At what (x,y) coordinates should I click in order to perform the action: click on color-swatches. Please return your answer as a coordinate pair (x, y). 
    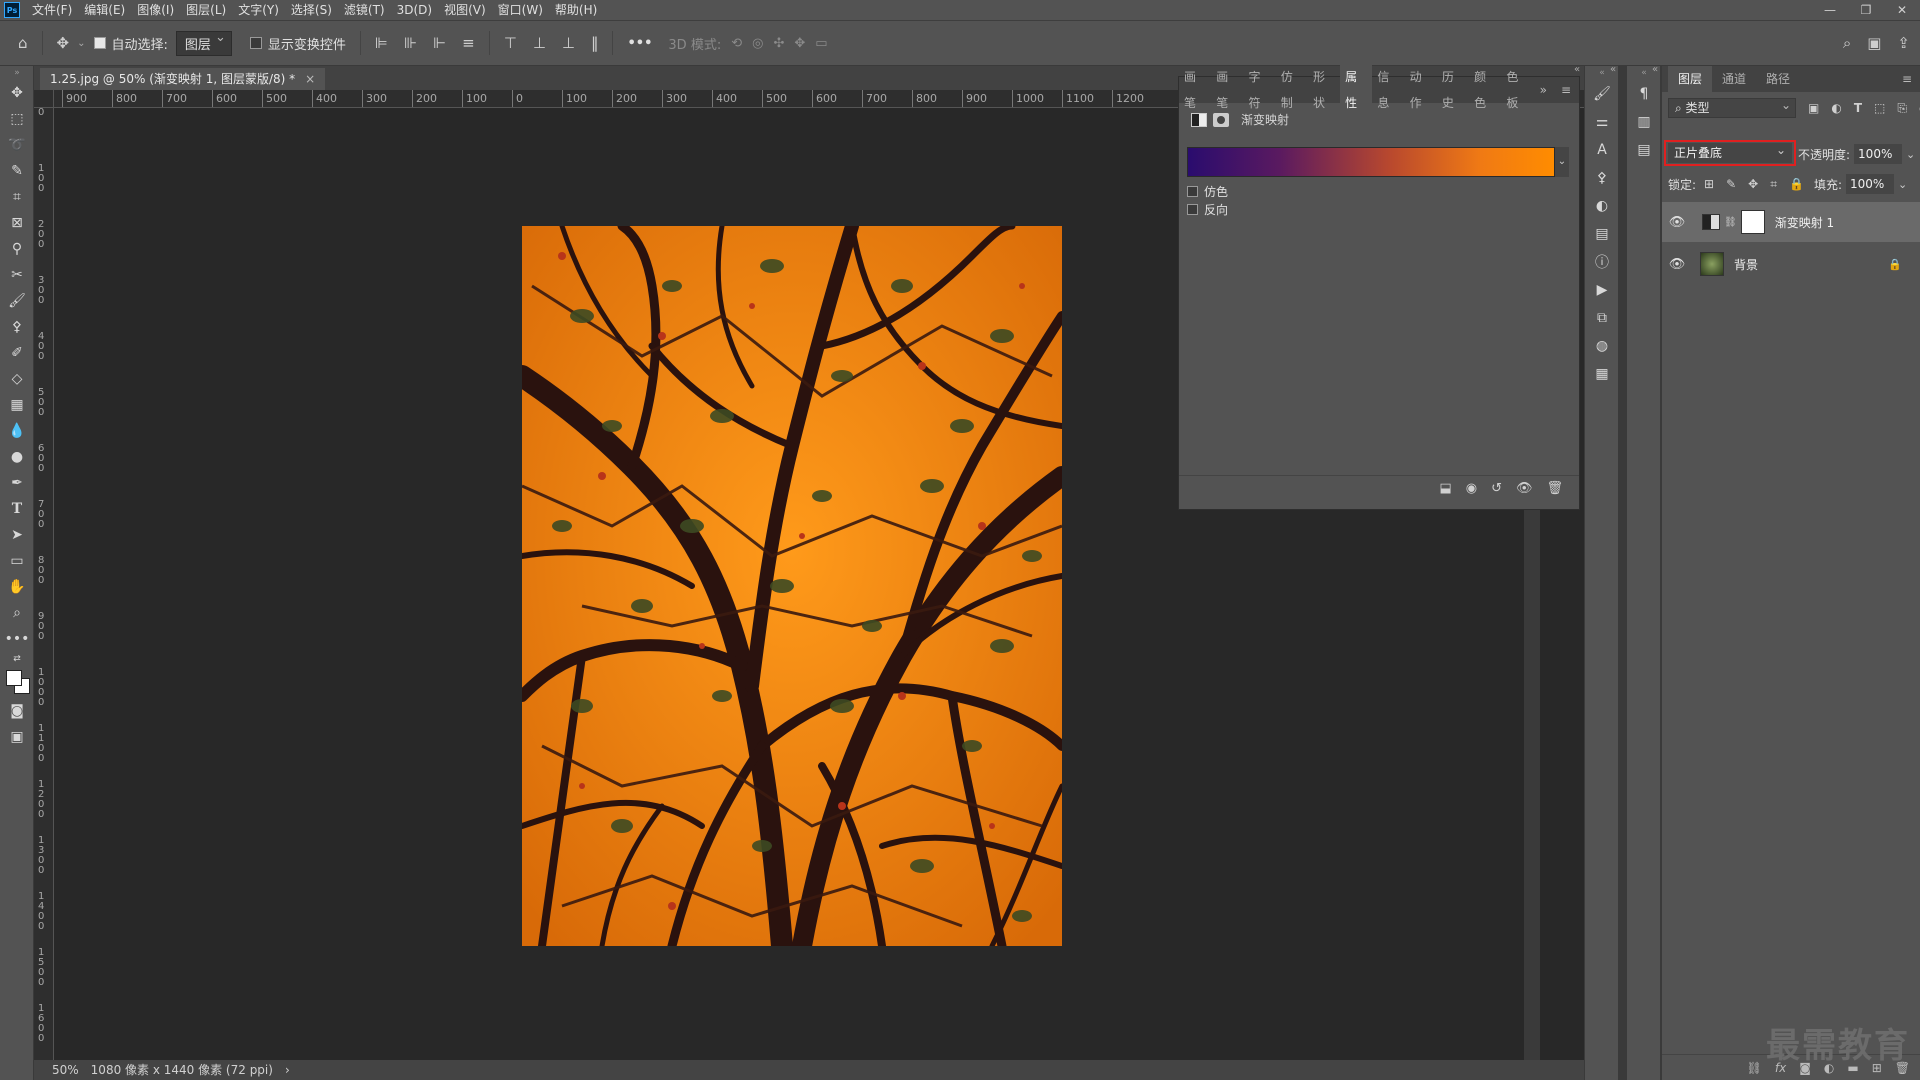
    Looking at the image, I should click on (17, 682).